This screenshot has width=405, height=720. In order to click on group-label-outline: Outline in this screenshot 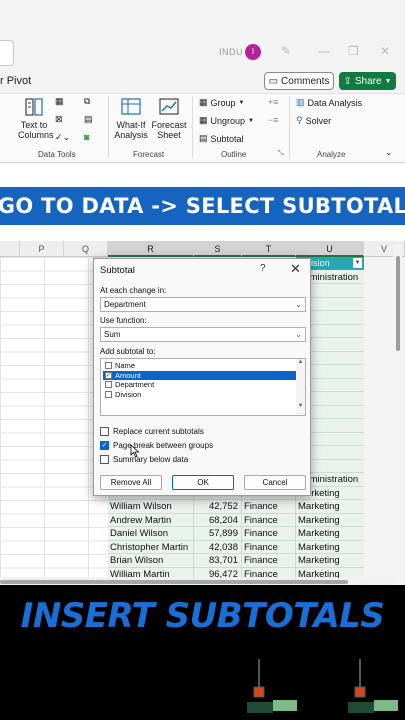, I will do `click(234, 154)`.